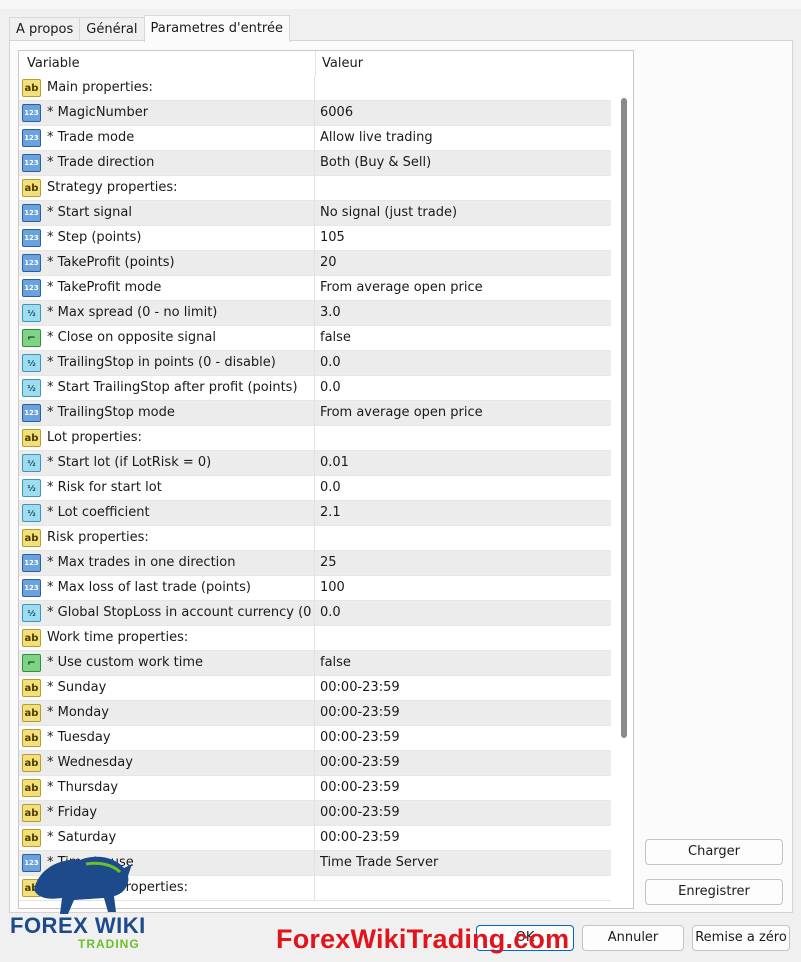 The width and height of the screenshot is (801, 962). What do you see at coordinates (167, 488) in the screenshot?
I see `variable-cell: ½ * Risk for start lot` at bounding box center [167, 488].